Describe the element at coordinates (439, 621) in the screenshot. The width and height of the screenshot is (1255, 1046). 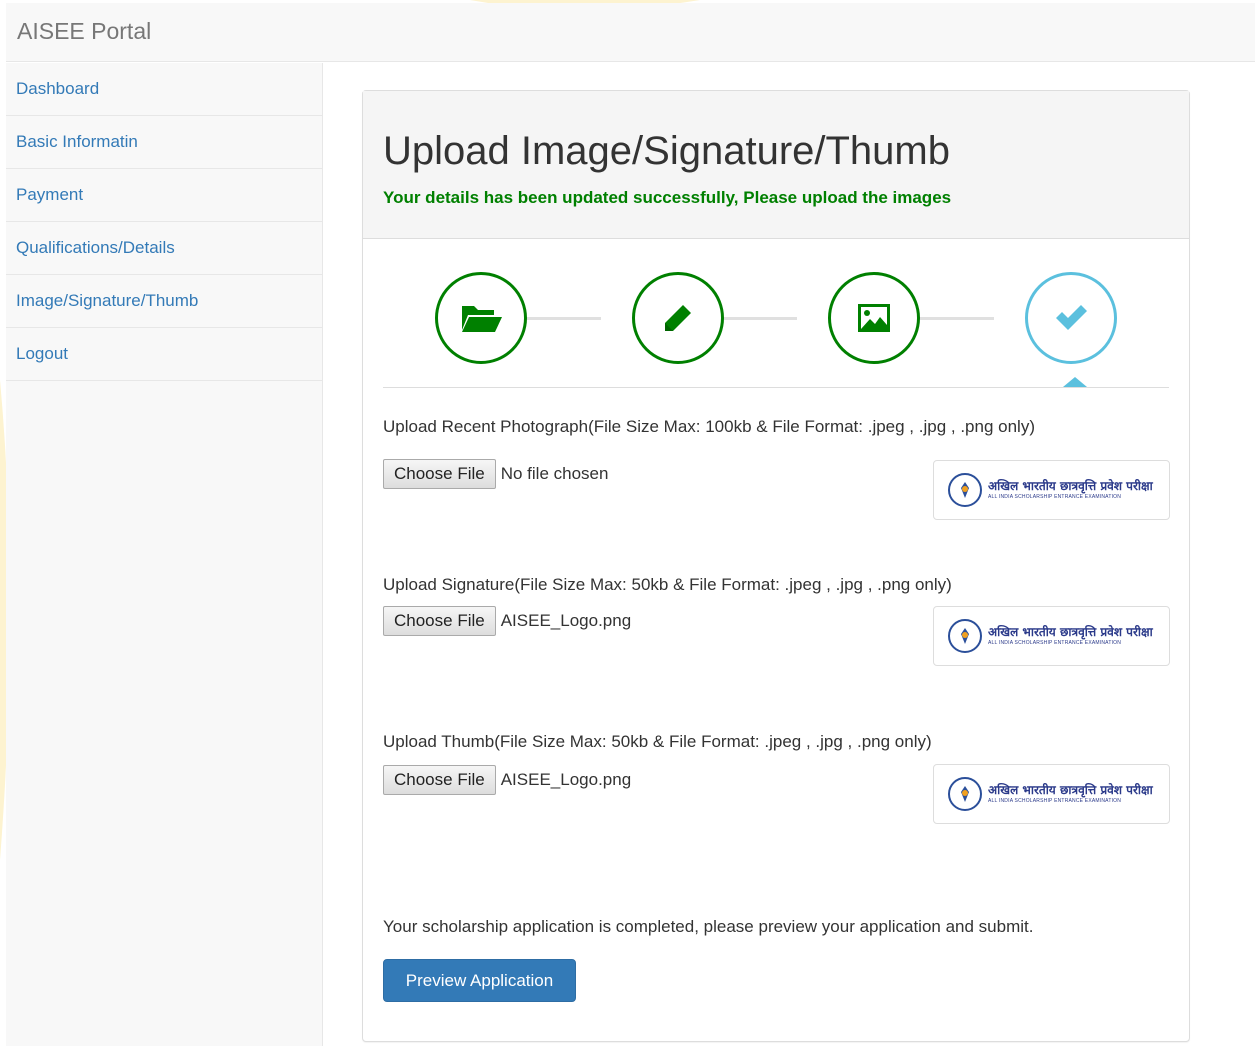
I see `choose-signature-button: Choose File` at that location.